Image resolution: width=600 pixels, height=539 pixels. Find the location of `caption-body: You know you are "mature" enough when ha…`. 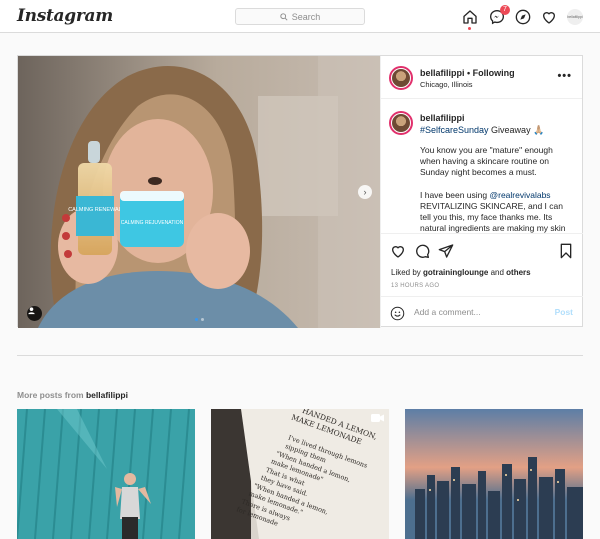

caption-body: You know you are "mature" enough when ha… is located at coordinates (497, 189).